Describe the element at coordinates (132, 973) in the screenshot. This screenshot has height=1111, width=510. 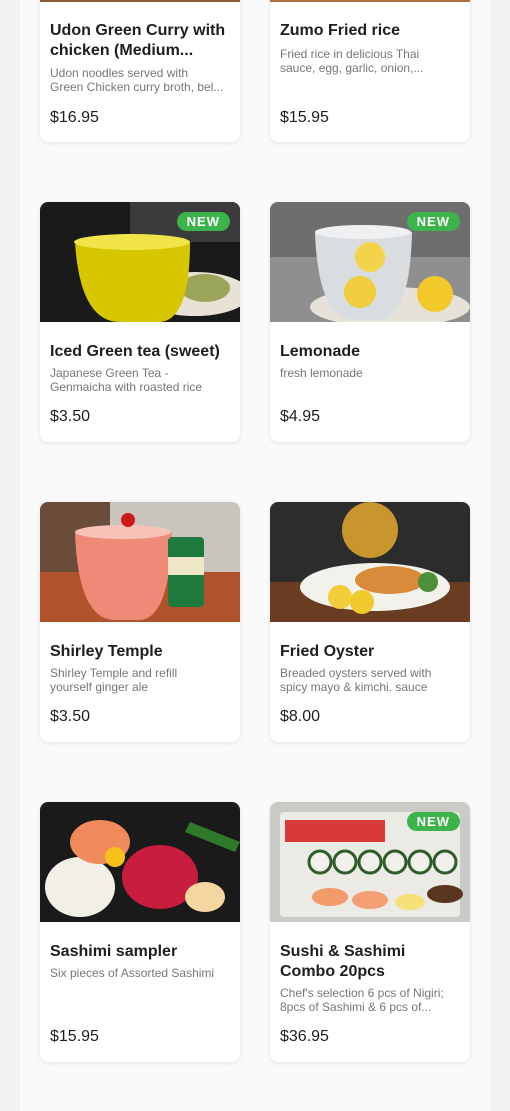
I see `item-description: Six pieces of Assorted Sashimi` at that location.